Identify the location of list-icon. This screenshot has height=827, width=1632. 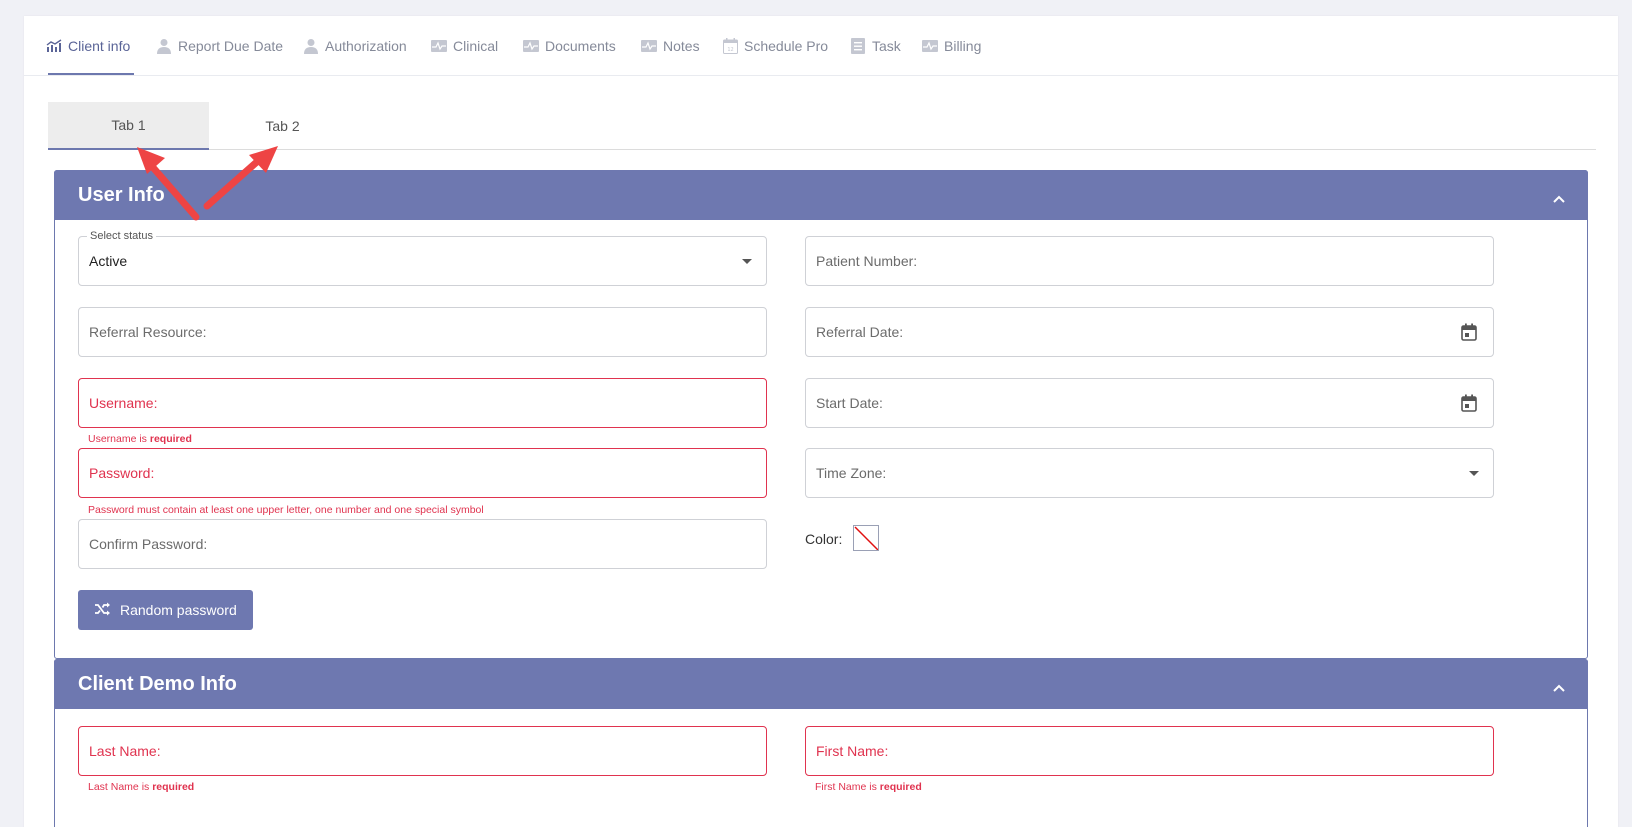
(858, 46).